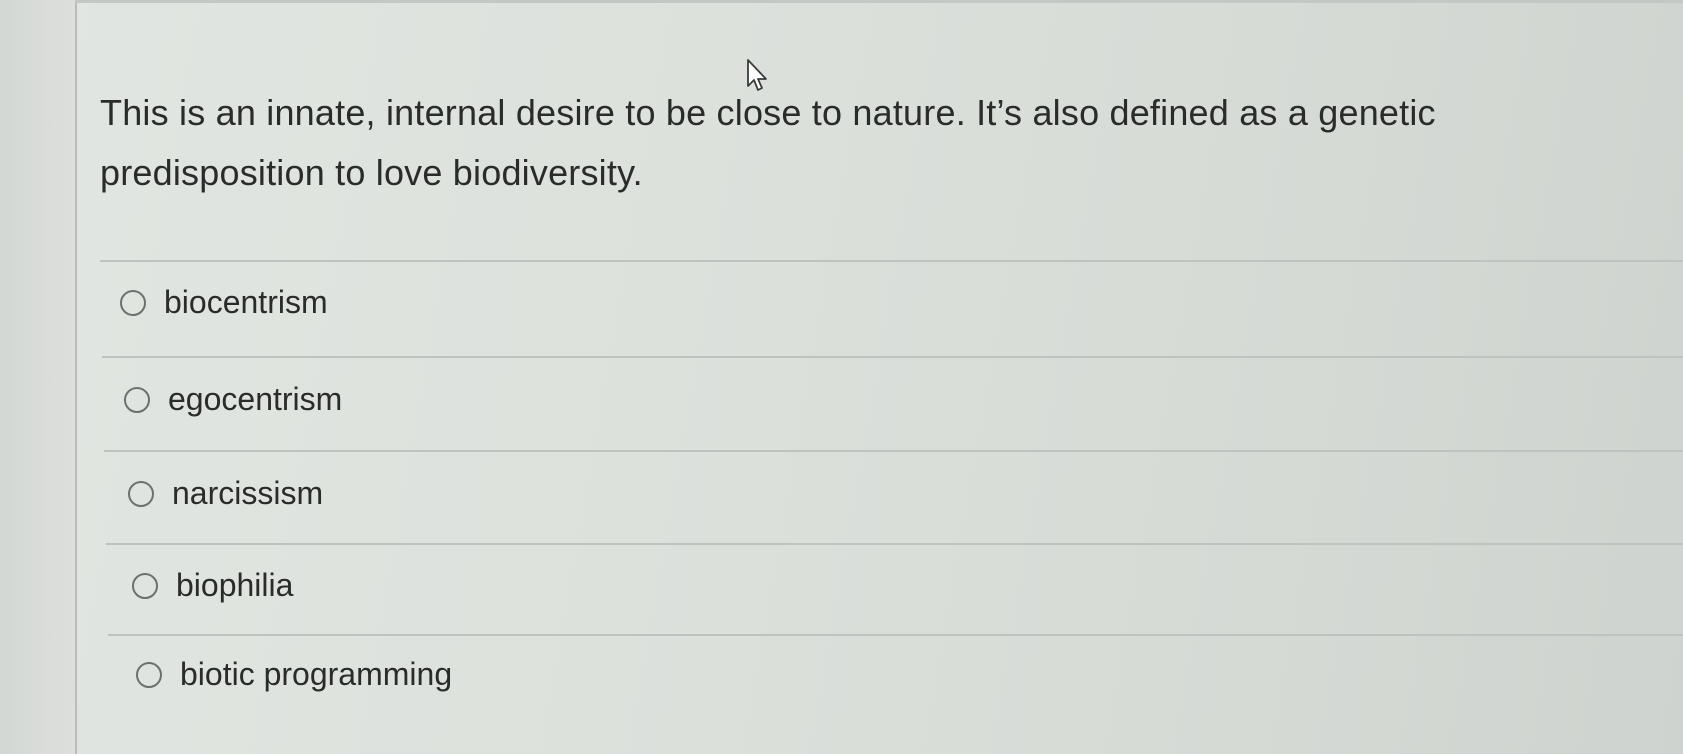 The height and width of the screenshot is (754, 1683). Describe the element at coordinates (37, 377) in the screenshot. I see `left-gutter` at that location.